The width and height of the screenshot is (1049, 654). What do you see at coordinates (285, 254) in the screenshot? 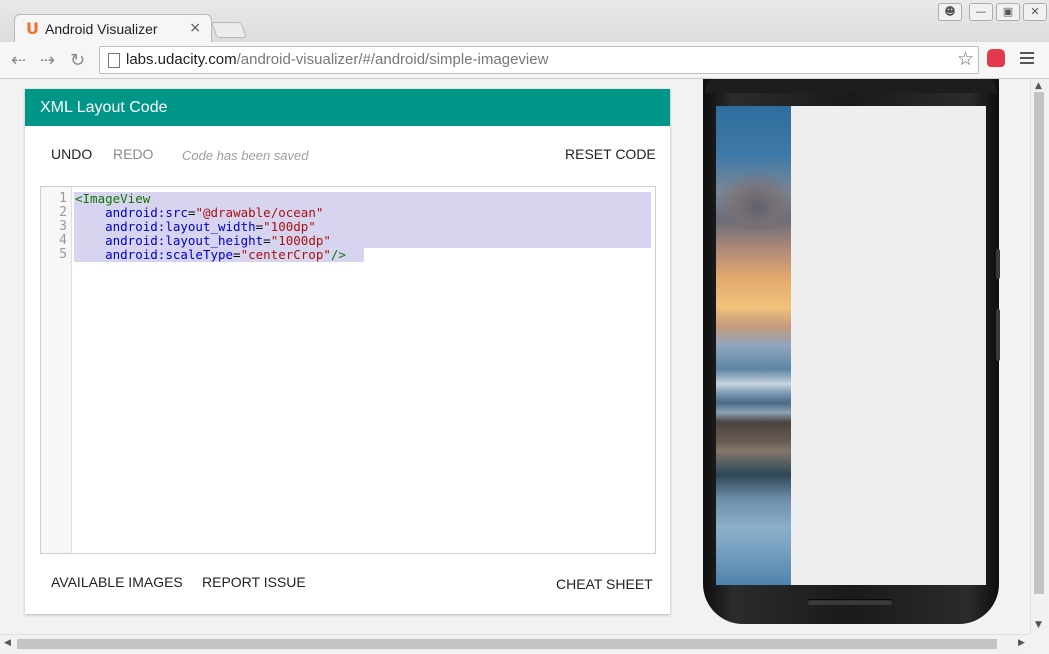
I see `code-token-str: "centerCrop"` at bounding box center [285, 254].